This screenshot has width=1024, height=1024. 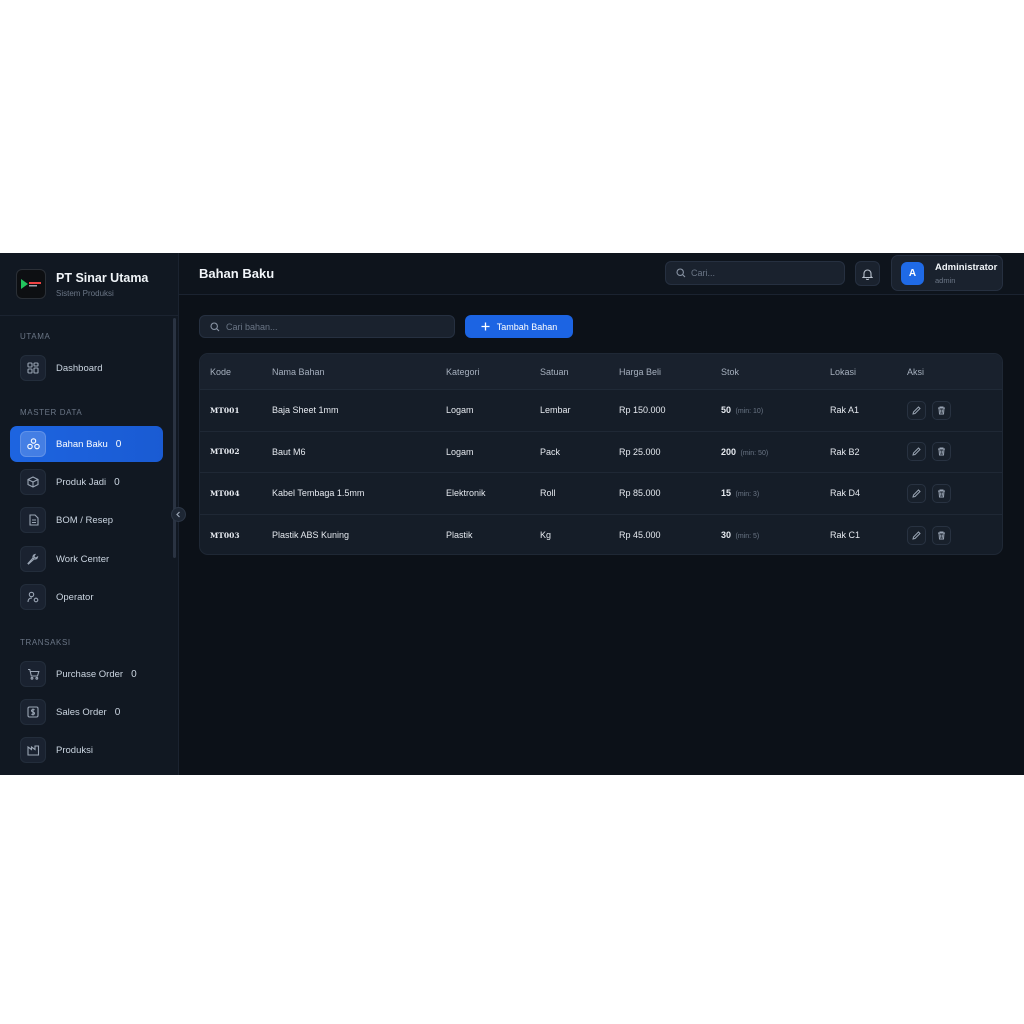 What do you see at coordinates (775, 410) in the screenshot?
I see `cell-stok: 50 (min: 10)` at bounding box center [775, 410].